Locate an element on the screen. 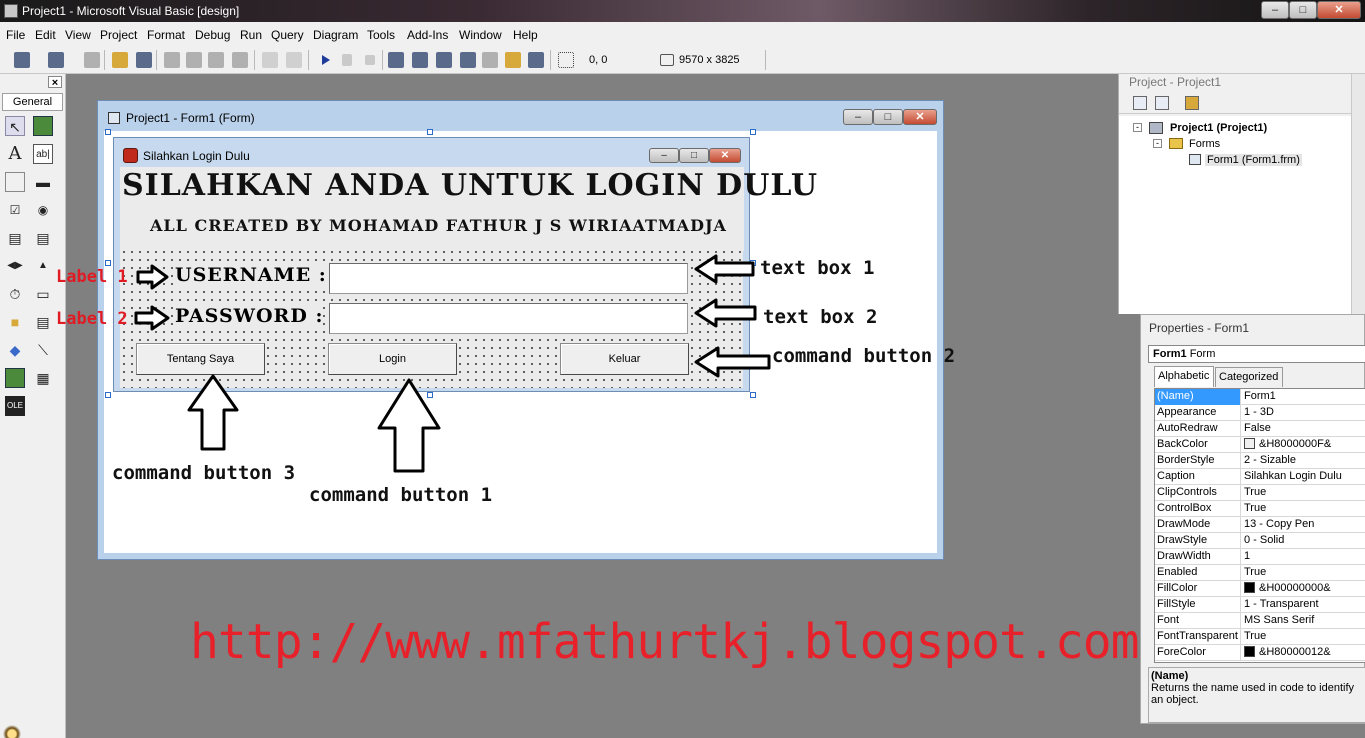 The width and height of the screenshot is (1365, 738). project-explorer-icon is located at coordinates (396, 60).